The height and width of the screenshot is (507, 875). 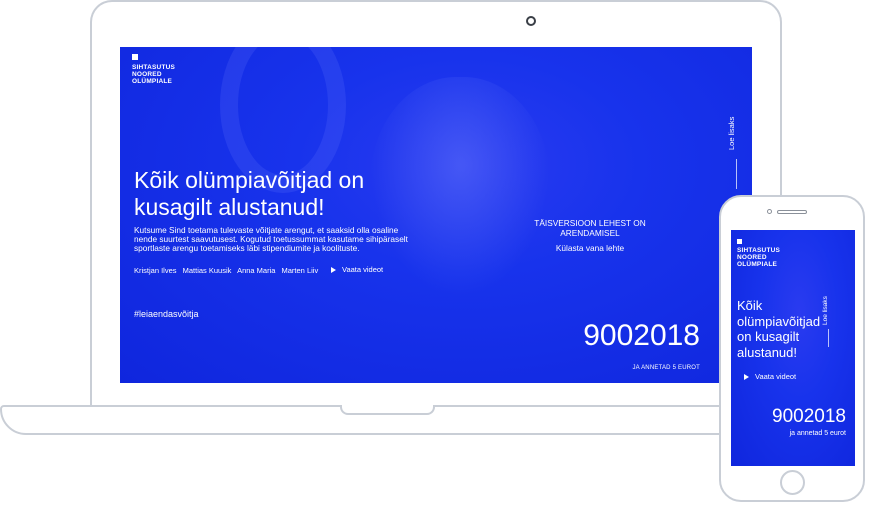 What do you see at coordinates (155, 270) in the screenshot?
I see `athlete-link: Kristjan Ilves` at bounding box center [155, 270].